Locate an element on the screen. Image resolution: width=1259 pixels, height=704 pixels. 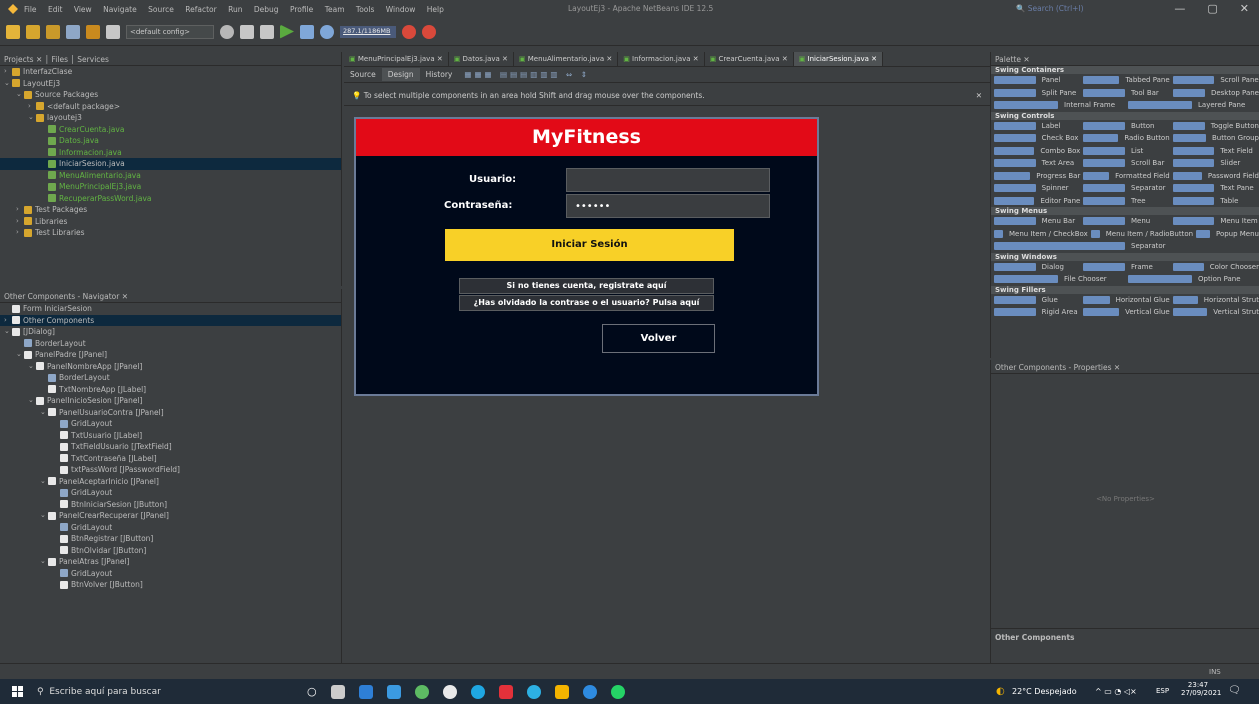
palette-item: Rigid Area is located at coordinates (1035, 312).